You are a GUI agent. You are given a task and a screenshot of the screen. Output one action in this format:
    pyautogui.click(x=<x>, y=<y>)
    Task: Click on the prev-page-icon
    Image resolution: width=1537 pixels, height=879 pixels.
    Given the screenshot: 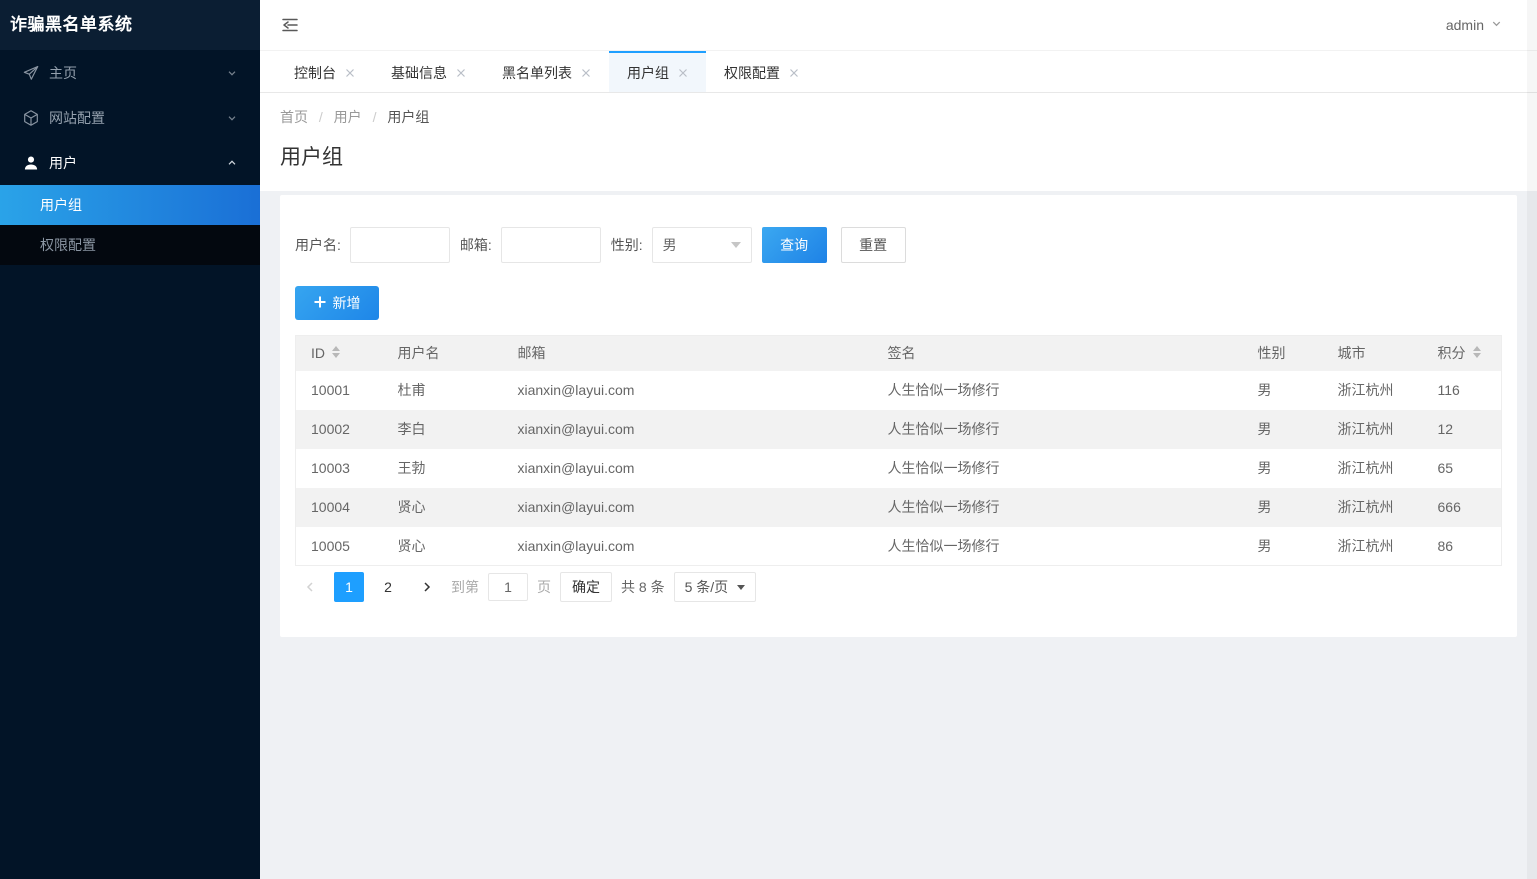 What is the action you would take?
    pyautogui.click(x=310, y=587)
    